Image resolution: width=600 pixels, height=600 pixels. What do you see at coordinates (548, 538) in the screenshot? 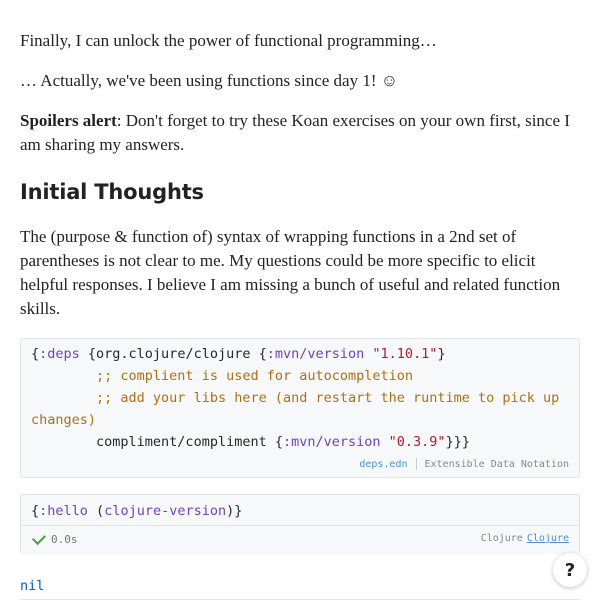
I see `language-link: Clojure` at bounding box center [548, 538].